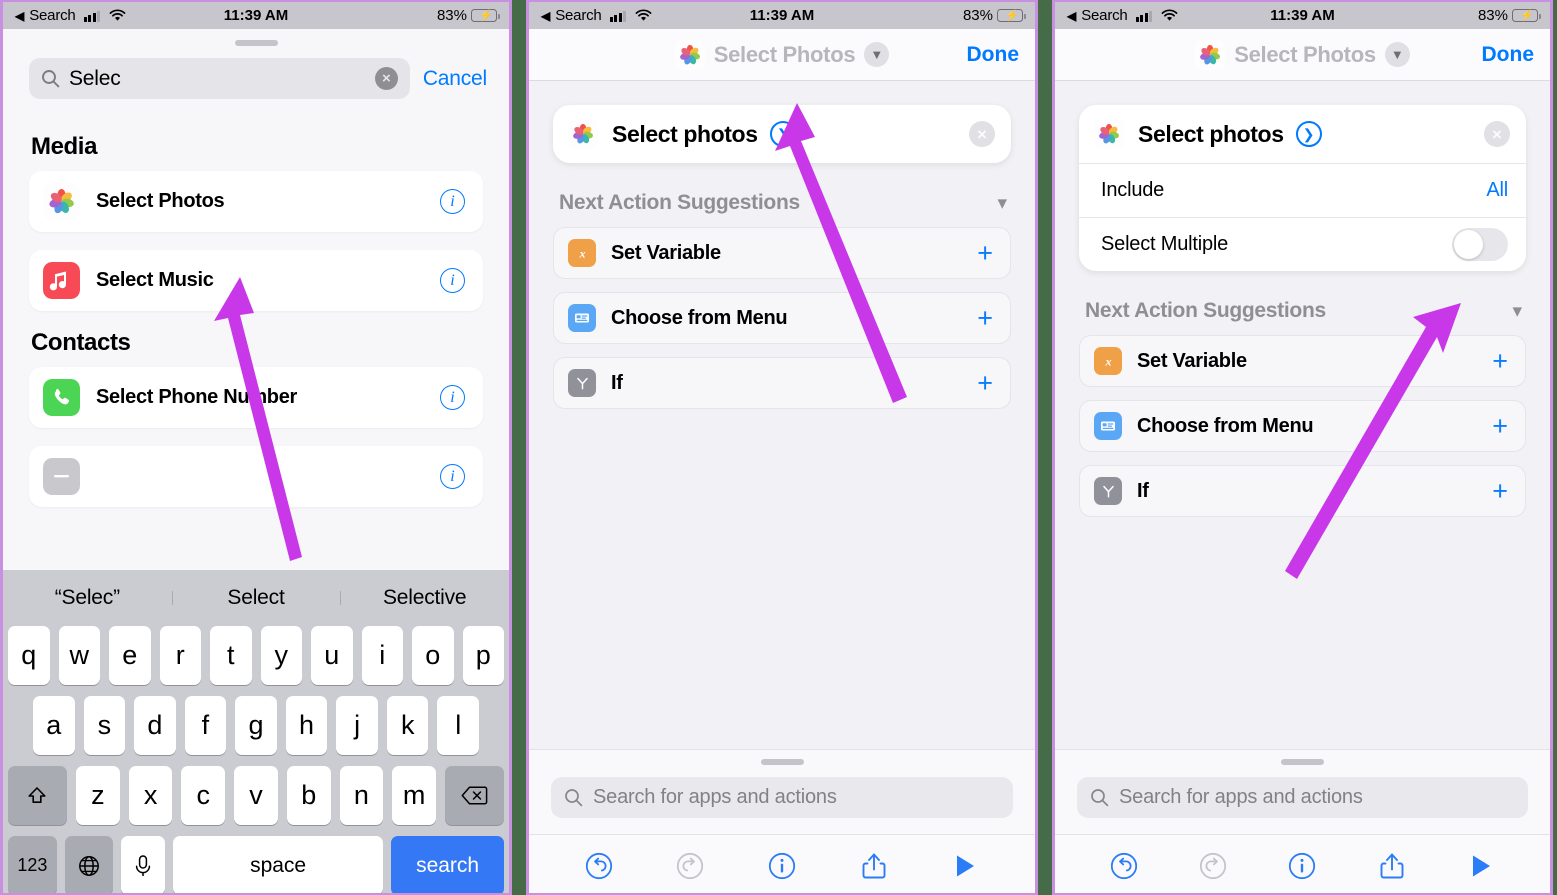 This screenshot has height=895, width=1557. What do you see at coordinates (256, 280) in the screenshot?
I see `result-row-select-music: Select Music i` at bounding box center [256, 280].